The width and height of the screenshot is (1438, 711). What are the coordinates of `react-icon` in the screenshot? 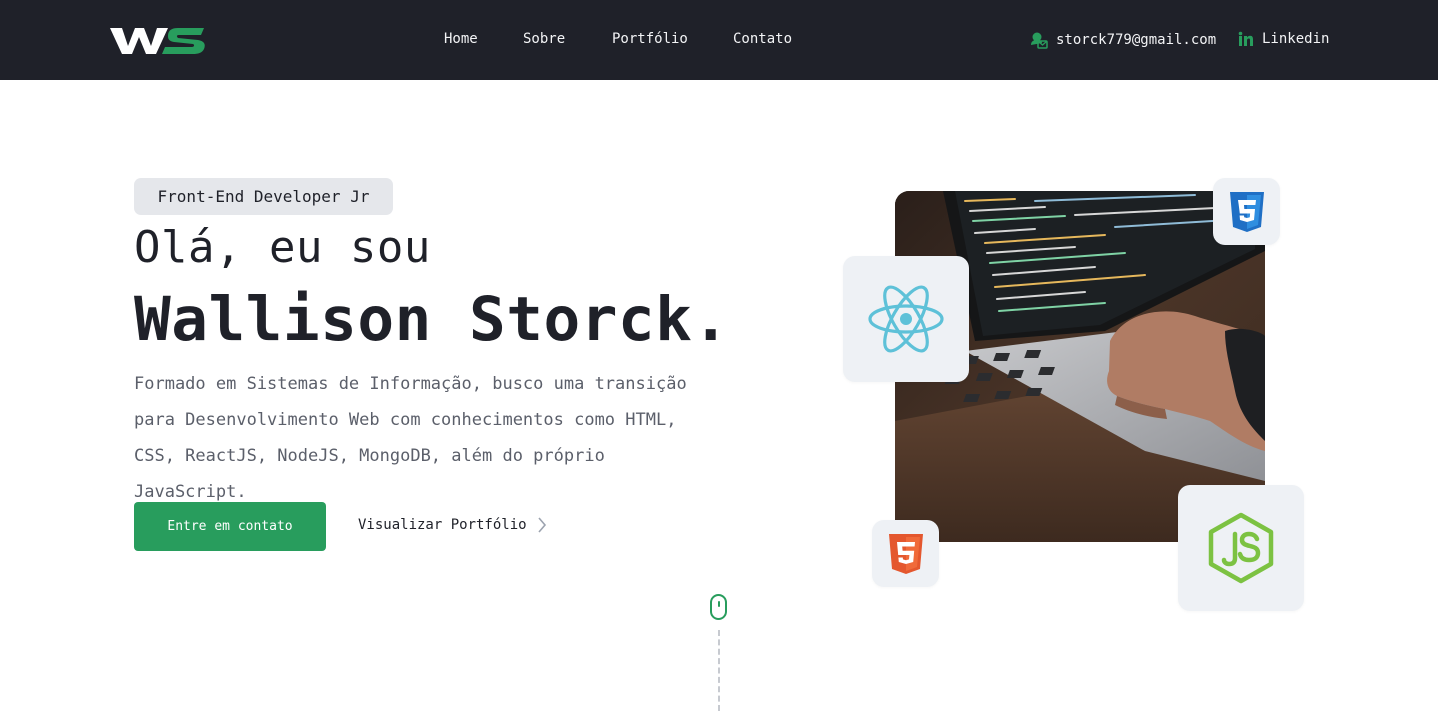 It's located at (906, 319).